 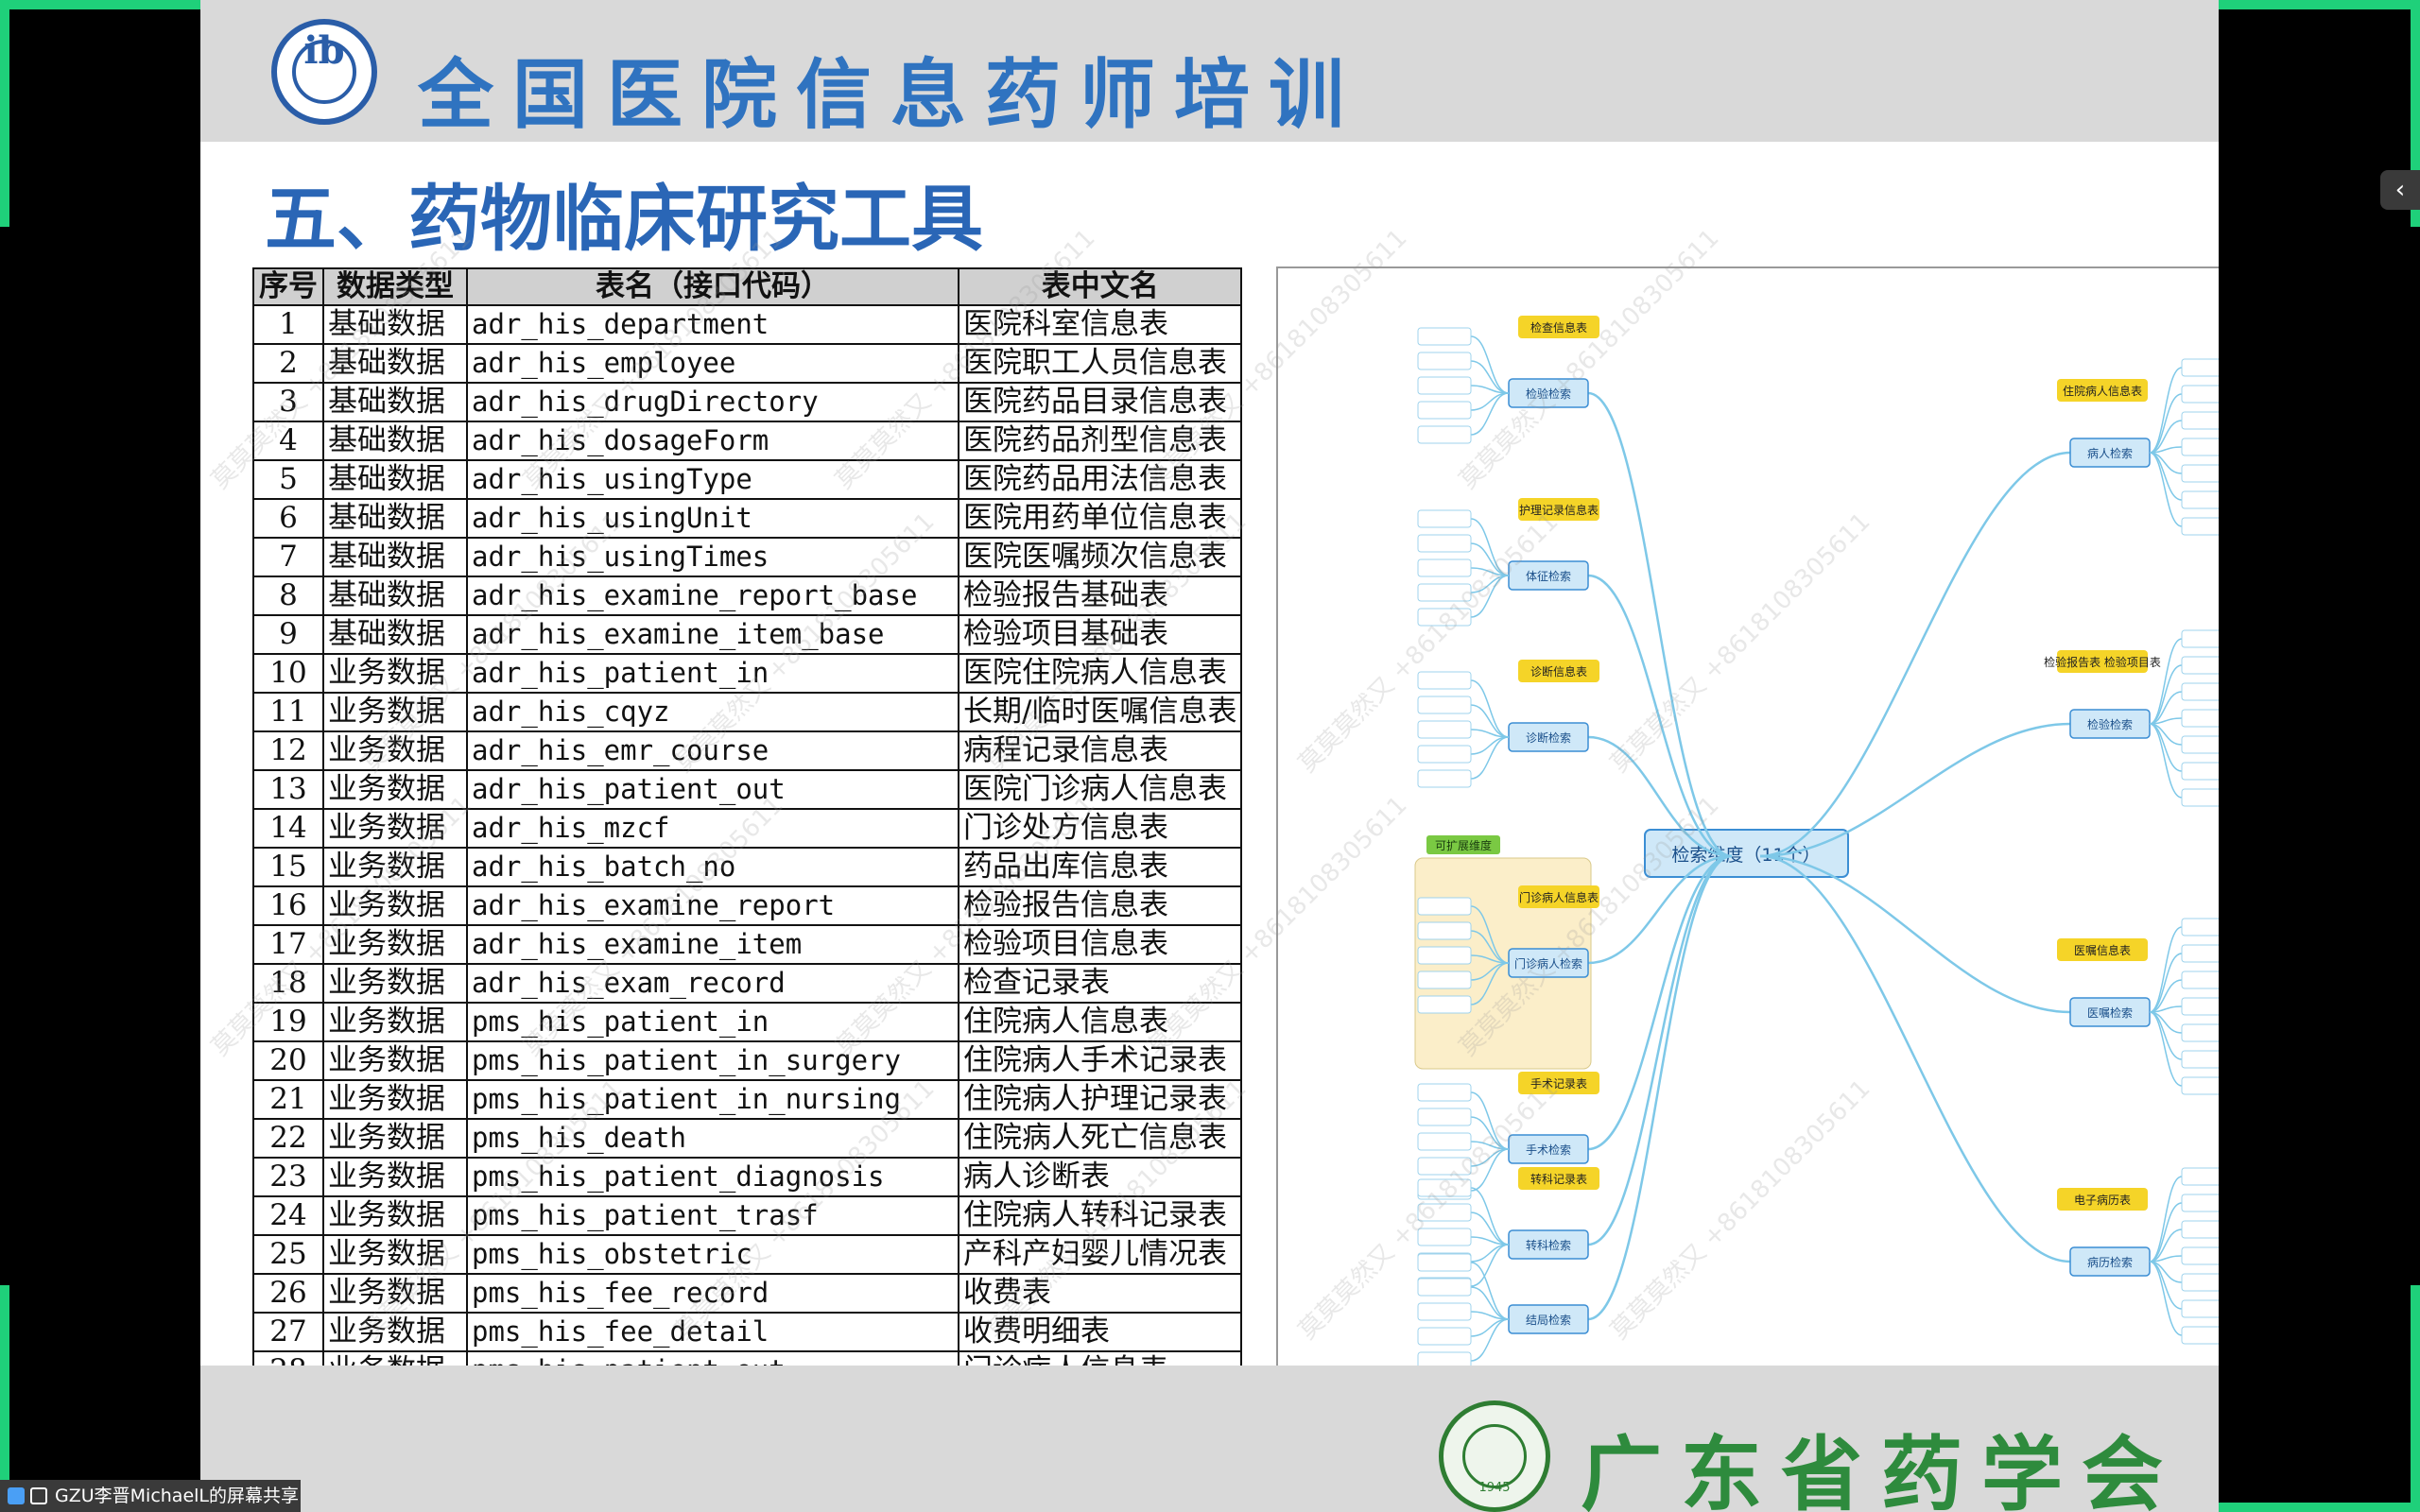 What do you see at coordinates (712, 596) in the screenshot?
I see `row-table-code: adr_his_examine_report_base` at bounding box center [712, 596].